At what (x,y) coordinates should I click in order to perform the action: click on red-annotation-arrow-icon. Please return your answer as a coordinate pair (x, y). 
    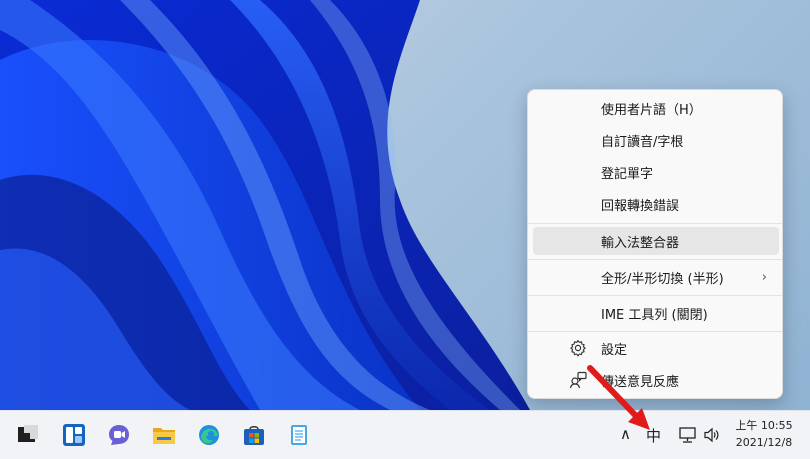
    Looking at the image, I should click on (618, 397).